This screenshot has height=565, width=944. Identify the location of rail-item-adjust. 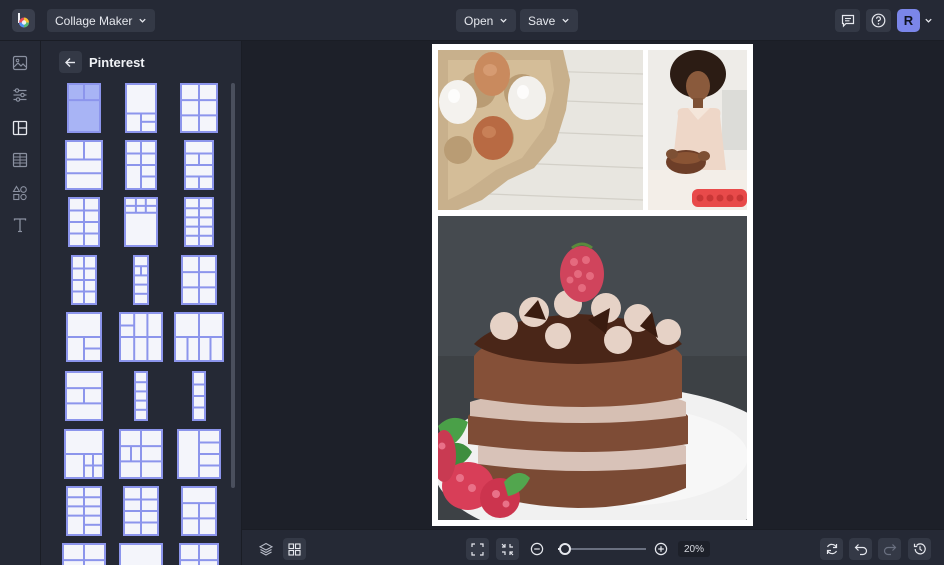
(20, 95).